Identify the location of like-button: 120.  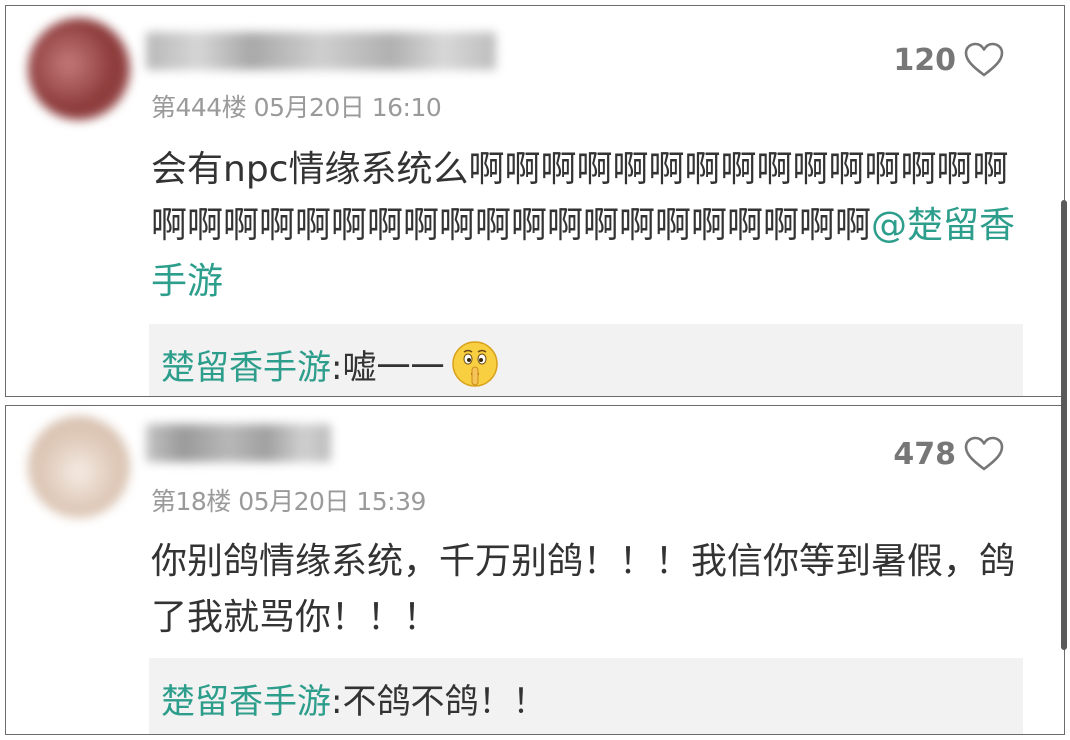
(948, 60).